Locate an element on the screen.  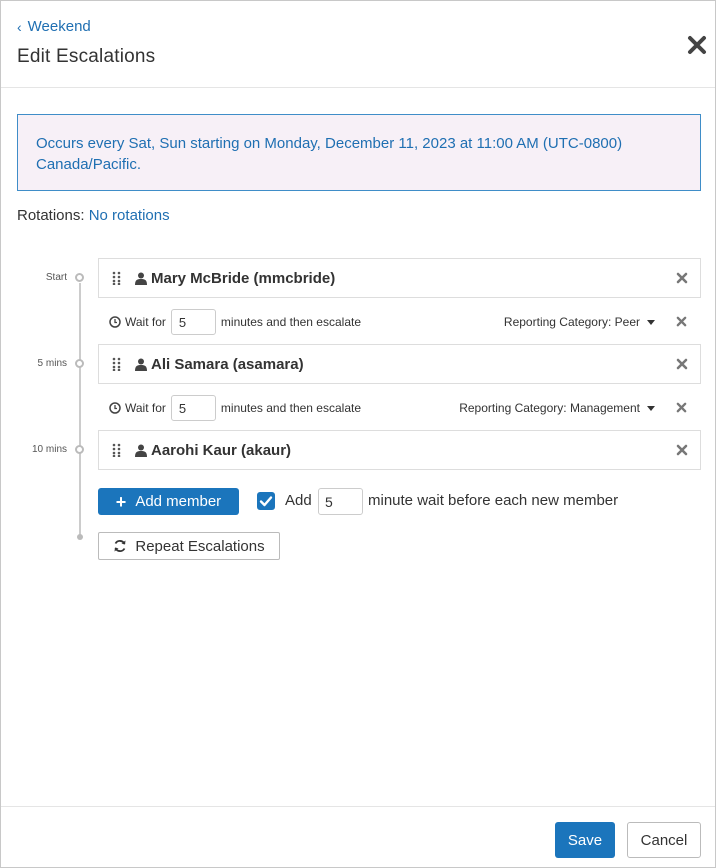
timeline-label-10-mins: 10 mins is located at coordinates (49, 449).